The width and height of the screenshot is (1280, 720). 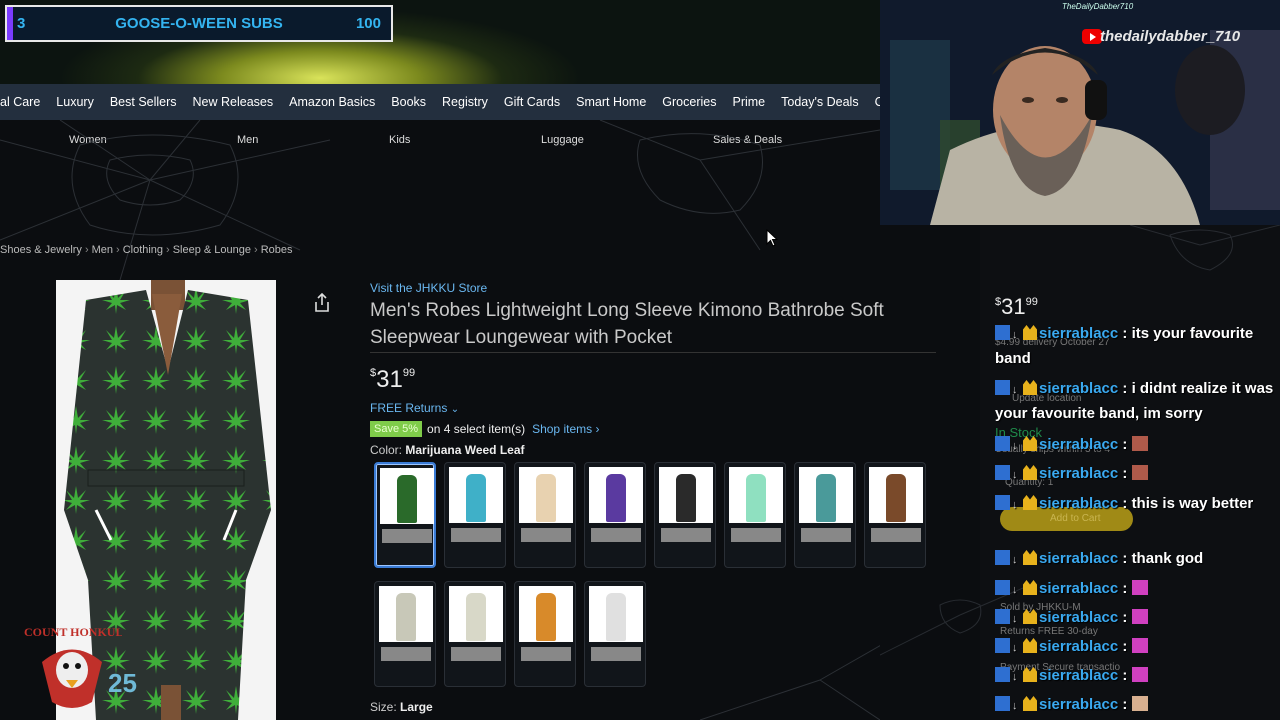 What do you see at coordinates (386, 450) in the screenshot?
I see `color-label-key: Color:` at bounding box center [386, 450].